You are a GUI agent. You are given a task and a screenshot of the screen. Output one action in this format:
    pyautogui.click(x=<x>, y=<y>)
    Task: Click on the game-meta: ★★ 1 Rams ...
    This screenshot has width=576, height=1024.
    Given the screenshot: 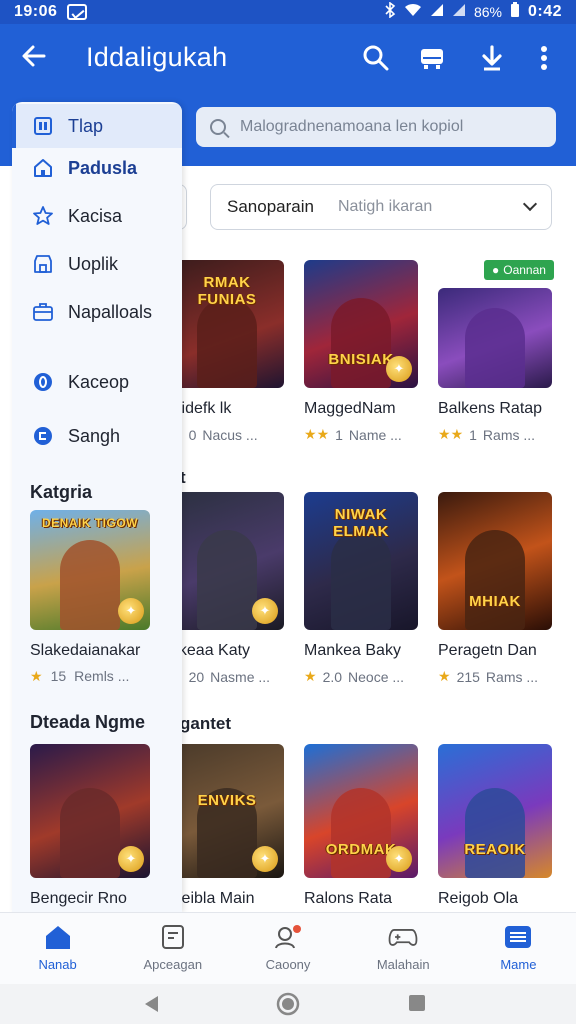 What is the action you would take?
    pyautogui.click(x=496, y=434)
    